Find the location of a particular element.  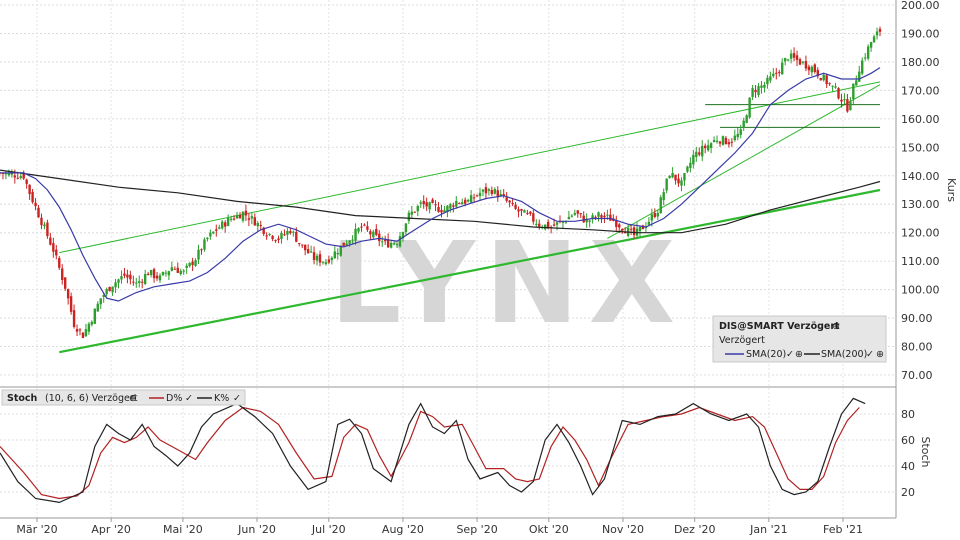

stoch-gear-icon: ⊕ is located at coordinates (133, 398).